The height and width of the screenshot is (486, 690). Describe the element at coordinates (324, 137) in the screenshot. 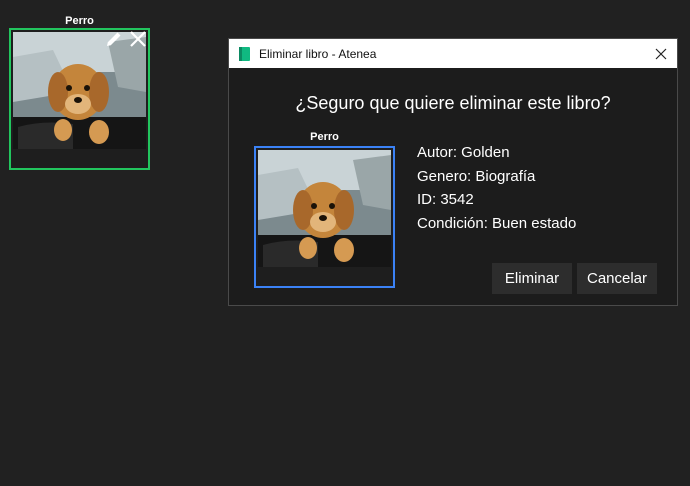

I see `dialog-book-title: Perro` at that location.